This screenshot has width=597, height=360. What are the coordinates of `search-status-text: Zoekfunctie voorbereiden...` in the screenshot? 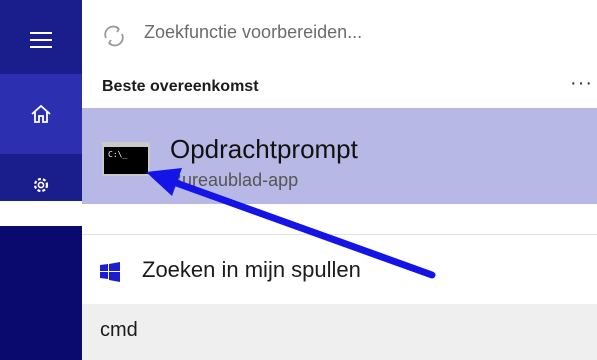 It's located at (253, 32).